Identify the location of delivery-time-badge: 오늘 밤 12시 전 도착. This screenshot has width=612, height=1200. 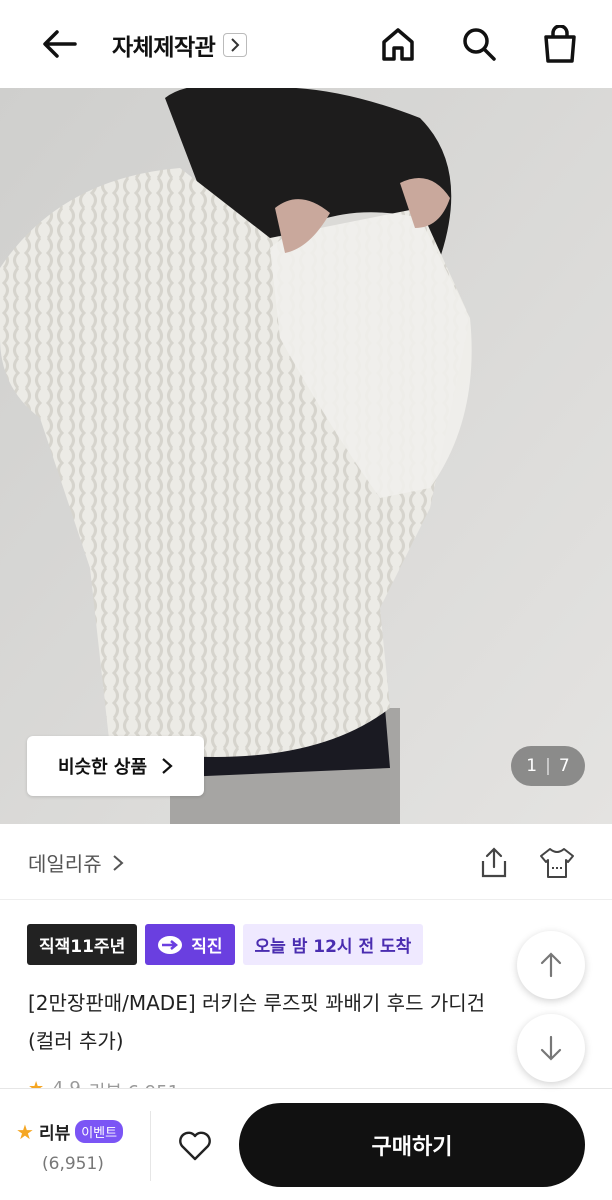
(333, 944).